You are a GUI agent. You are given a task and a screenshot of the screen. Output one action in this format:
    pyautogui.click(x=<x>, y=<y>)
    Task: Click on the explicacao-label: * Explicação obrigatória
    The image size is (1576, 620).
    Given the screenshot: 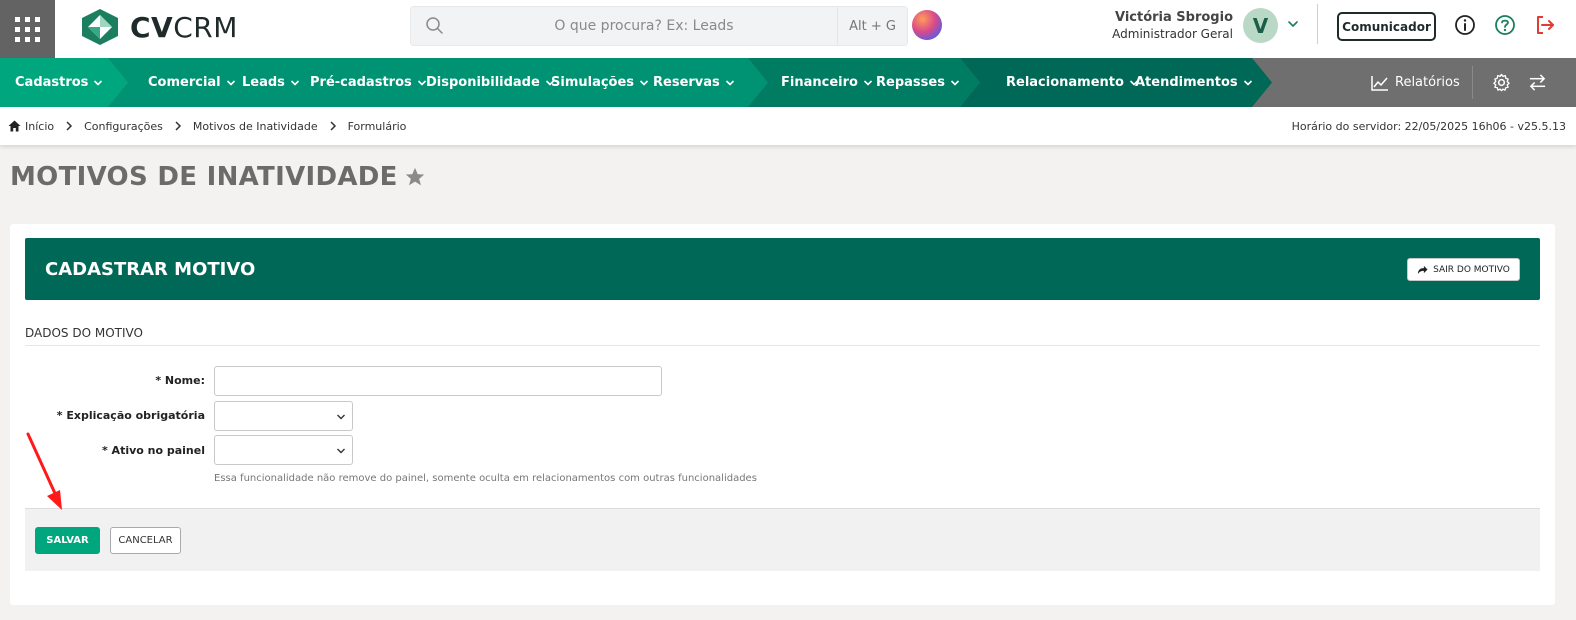 What is the action you would take?
    pyautogui.click(x=130, y=415)
    